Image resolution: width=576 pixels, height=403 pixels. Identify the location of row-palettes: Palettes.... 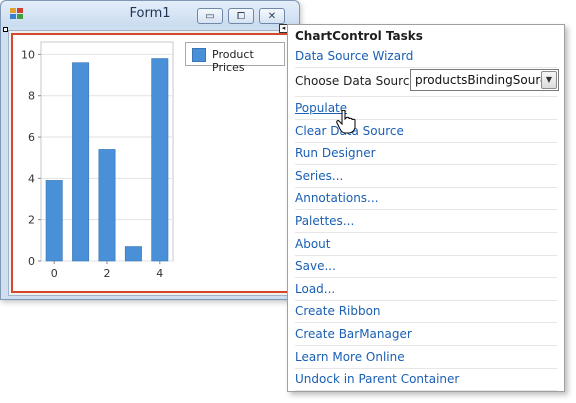
(426, 222).